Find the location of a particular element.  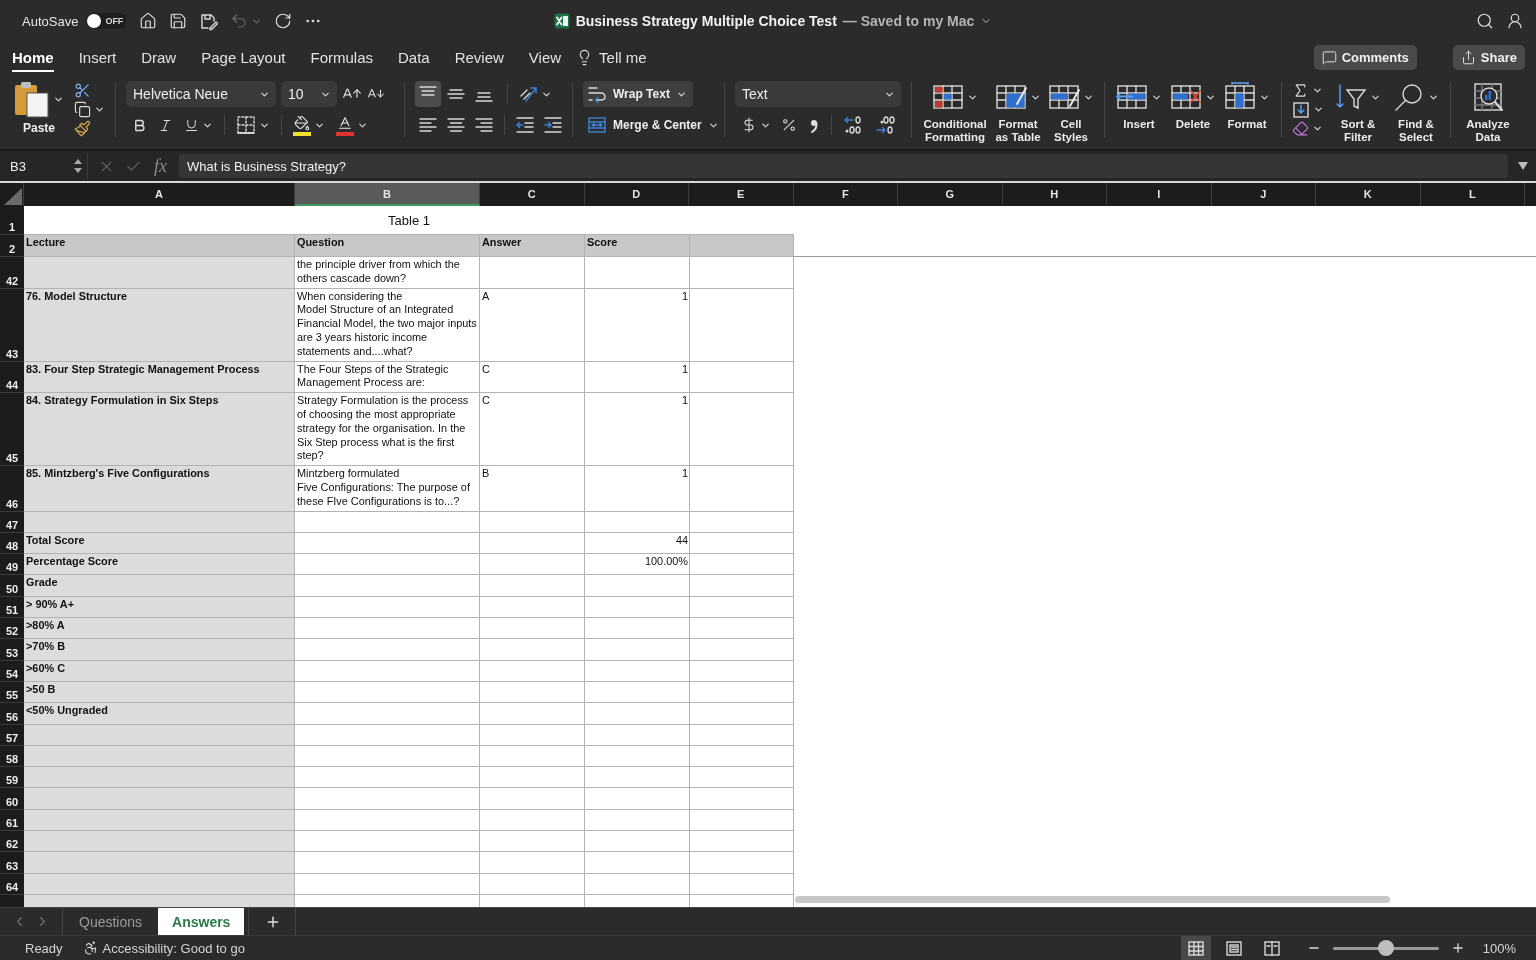

accessibility-status: Accessibility: Good to go is located at coordinates (163, 948).